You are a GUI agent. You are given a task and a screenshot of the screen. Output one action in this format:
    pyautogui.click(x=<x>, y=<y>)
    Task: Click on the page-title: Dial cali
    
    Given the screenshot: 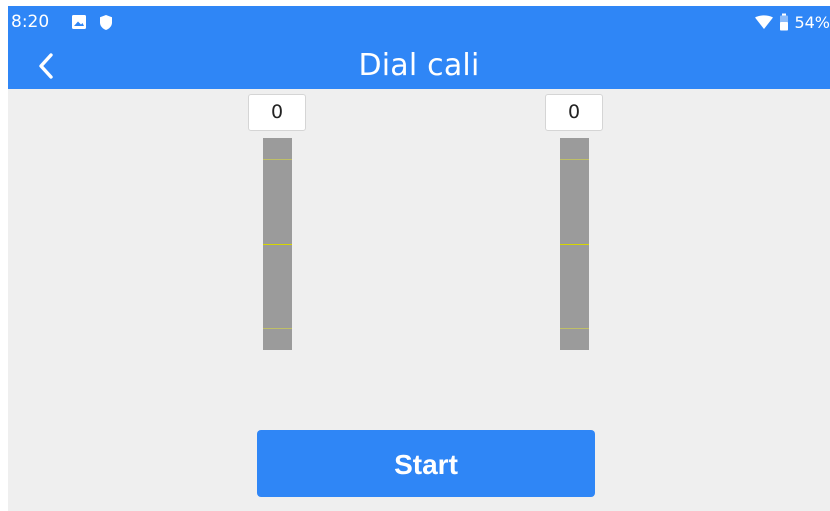 What is the action you would take?
    pyautogui.click(x=419, y=65)
    